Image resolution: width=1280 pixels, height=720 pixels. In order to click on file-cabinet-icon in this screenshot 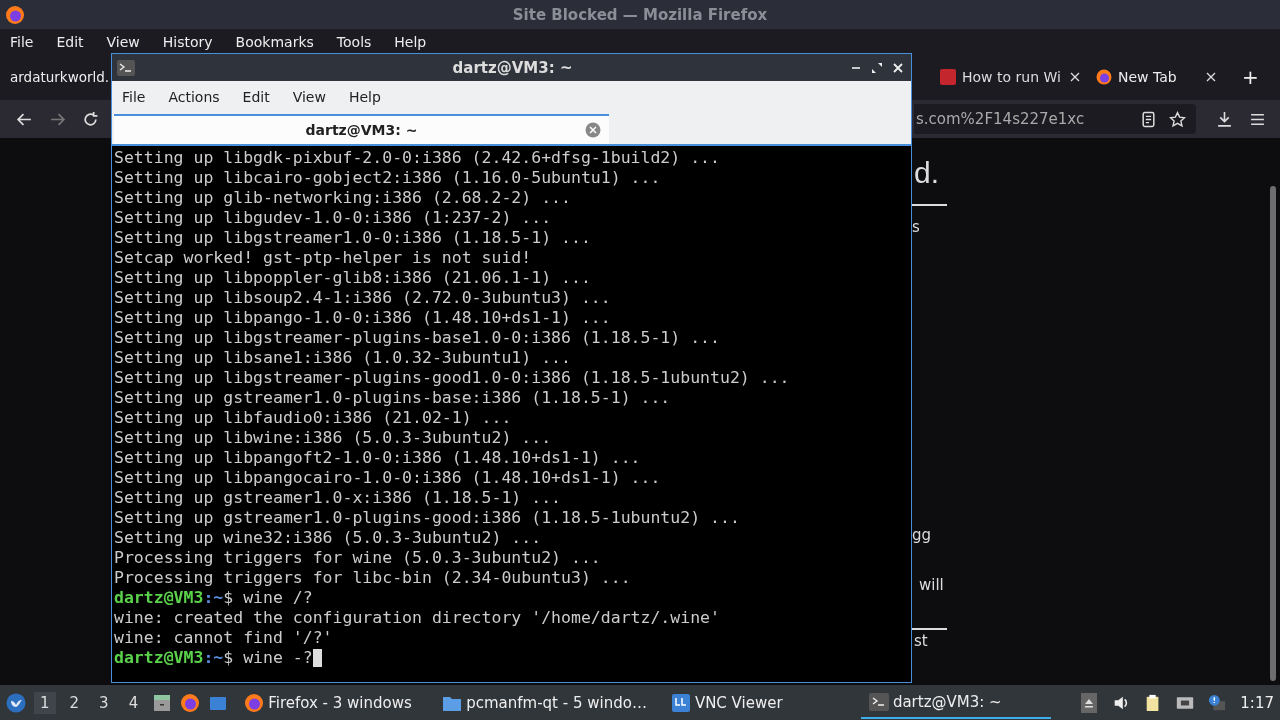, I will do `click(162, 702)`.